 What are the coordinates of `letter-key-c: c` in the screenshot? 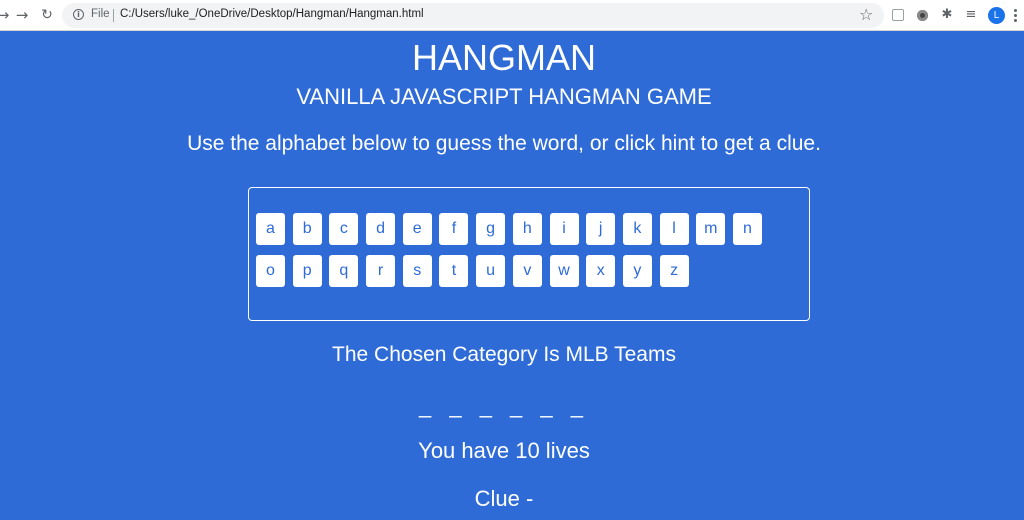 It's located at (344, 229).